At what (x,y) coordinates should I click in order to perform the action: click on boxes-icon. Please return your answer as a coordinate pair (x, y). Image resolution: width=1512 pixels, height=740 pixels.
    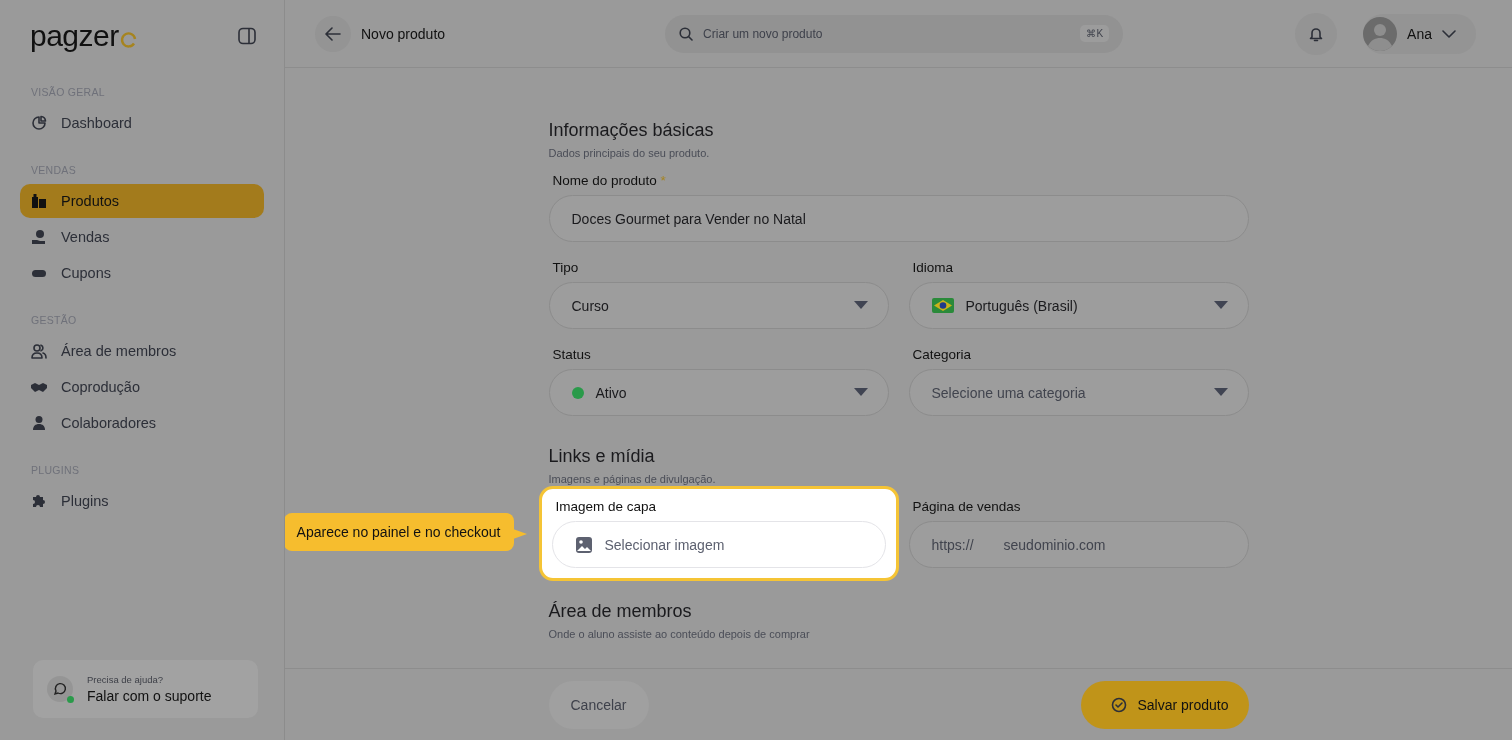
    Looking at the image, I should click on (39, 201).